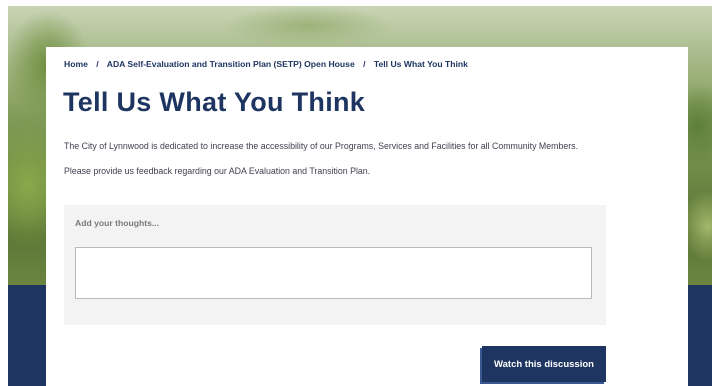 This screenshot has width=712, height=386. What do you see at coordinates (76, 64) in the screenshot?
I see `breadcrumb-home-link: Home` at bounding box center [76, 64].